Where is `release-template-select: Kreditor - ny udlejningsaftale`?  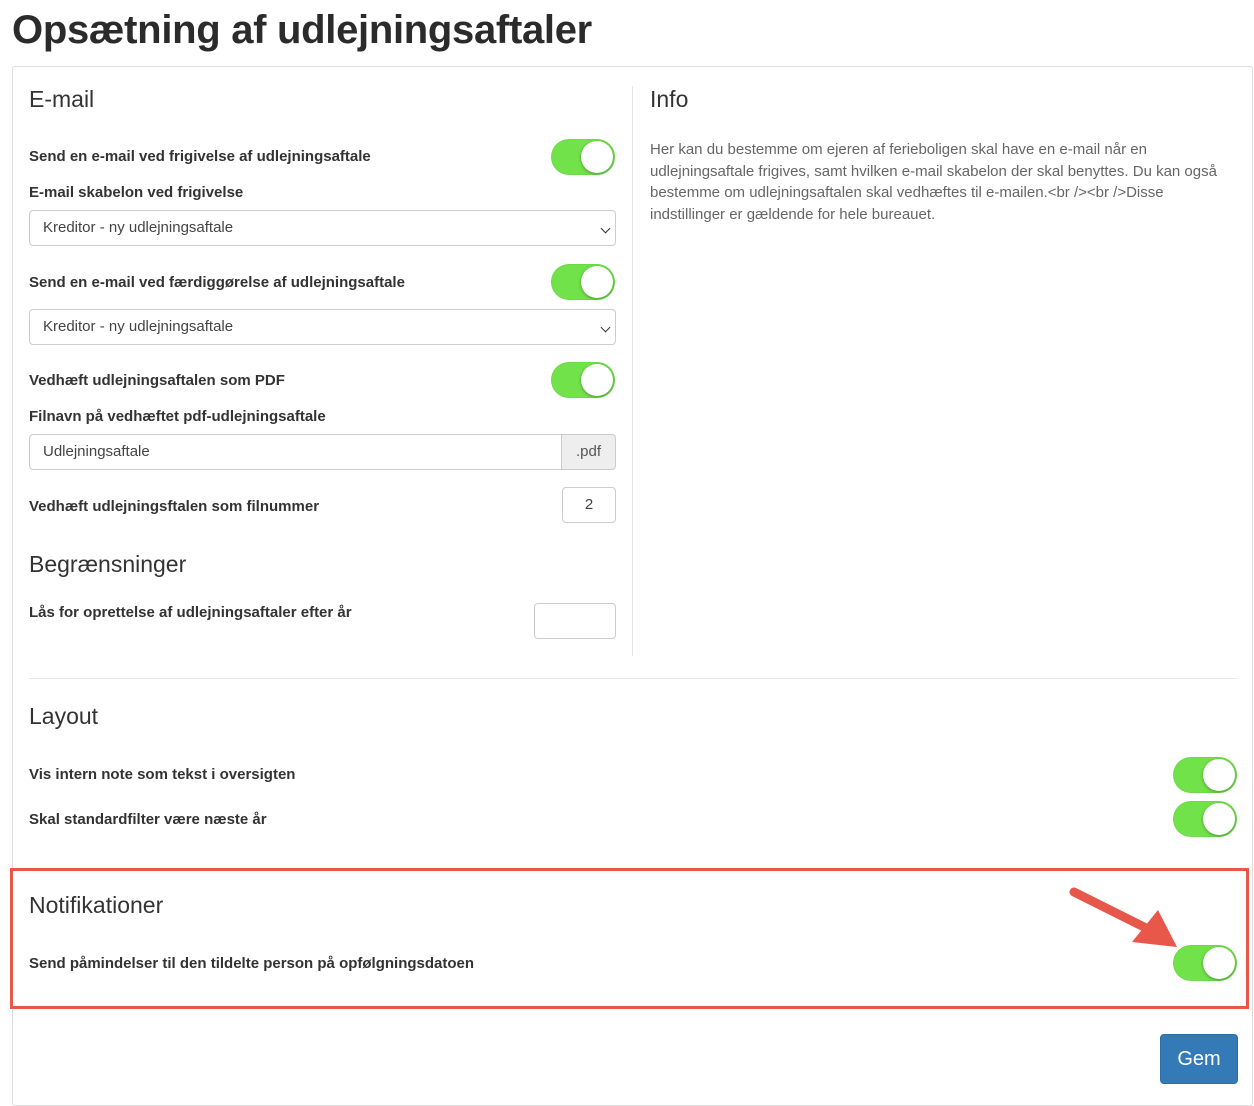 release-template-select: Kreditor - ny udlejningsaftale is located at coordinates (322, 228).